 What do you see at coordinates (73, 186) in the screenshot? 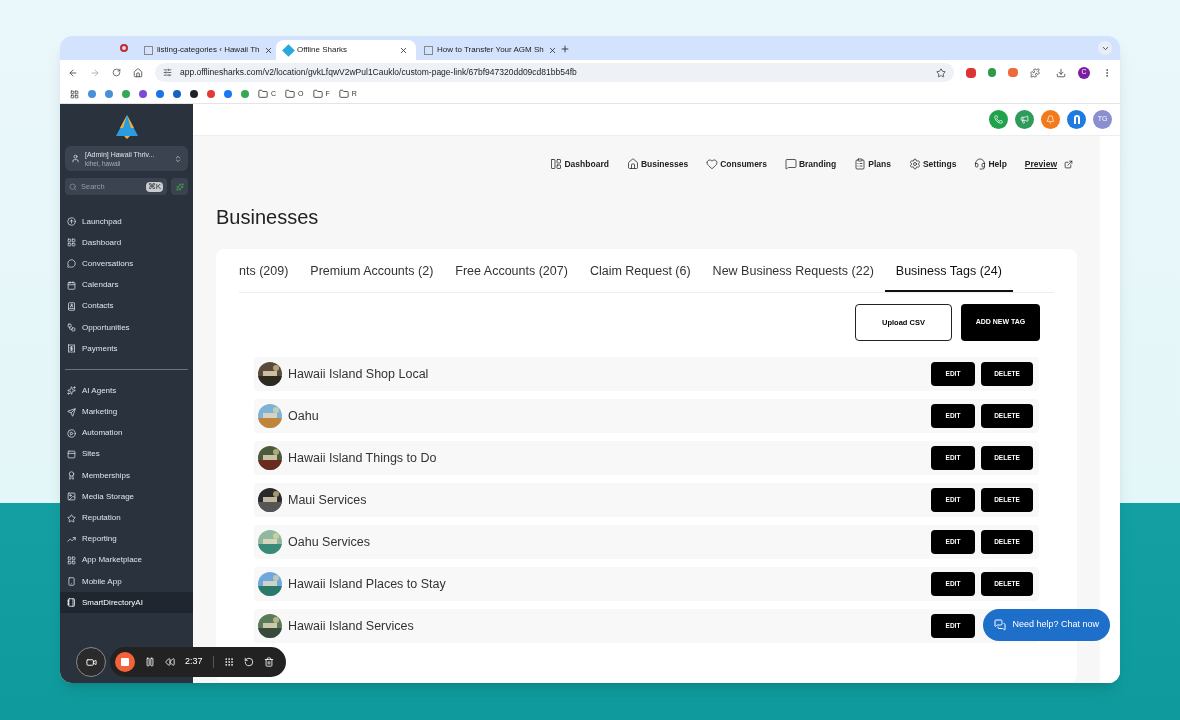
I see `search-icon` at bounding box center [73, 186].